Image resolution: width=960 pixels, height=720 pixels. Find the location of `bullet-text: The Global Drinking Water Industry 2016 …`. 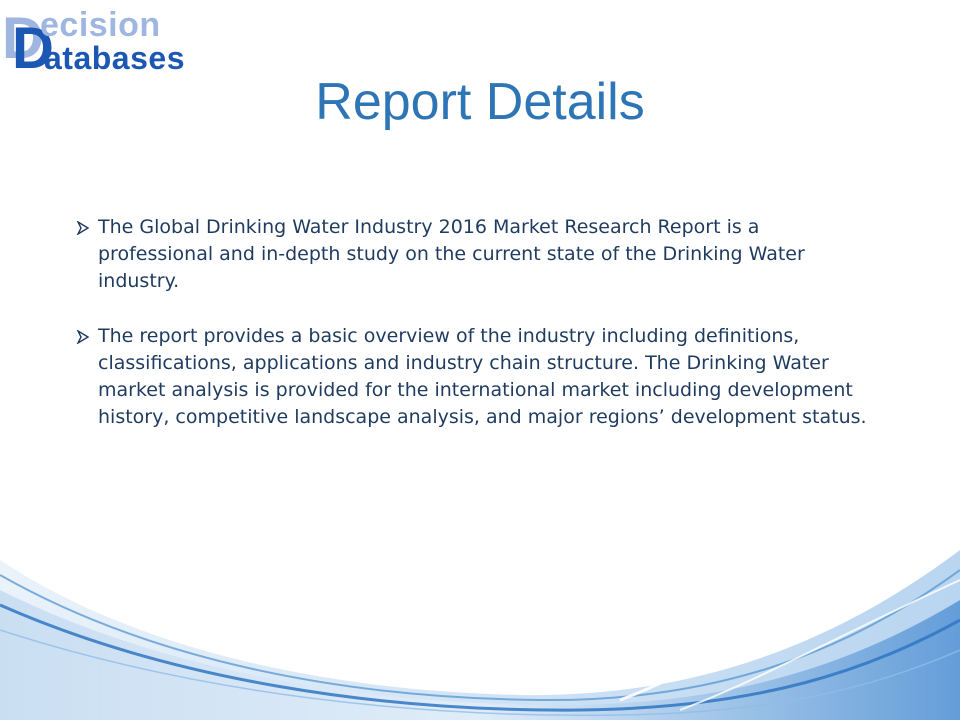

bullet-text: The Global Drinking Water Industry 2016 … is located at coordinates (451, 254).